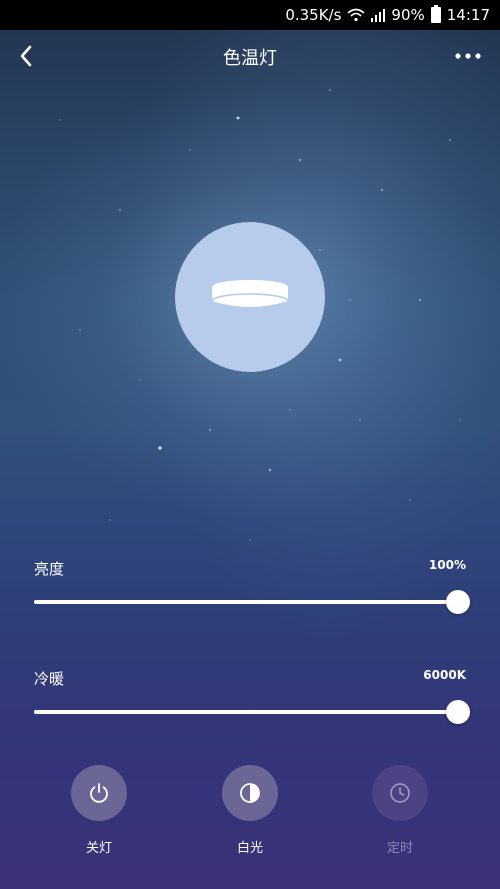  I want to click on more-button, so click(468, 56).